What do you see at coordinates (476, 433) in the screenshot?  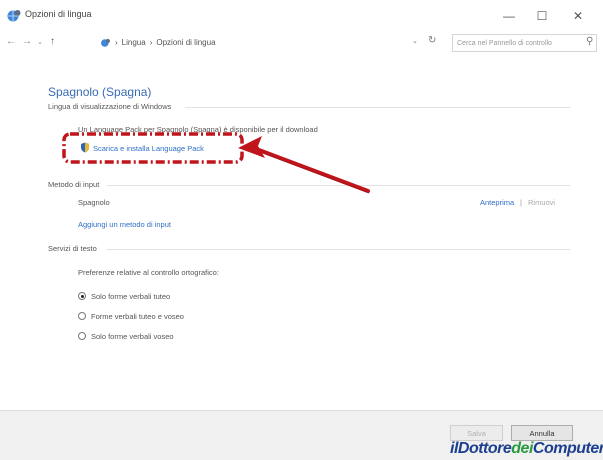 I see `save-button: Salva` at bounding box center [476, 433].